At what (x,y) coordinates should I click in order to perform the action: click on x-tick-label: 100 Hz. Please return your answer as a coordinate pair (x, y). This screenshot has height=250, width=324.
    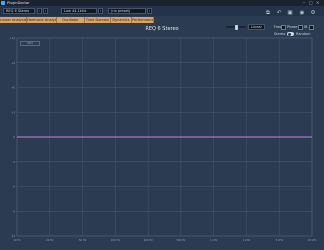
    Looking at the image, I should click on (116, 240).